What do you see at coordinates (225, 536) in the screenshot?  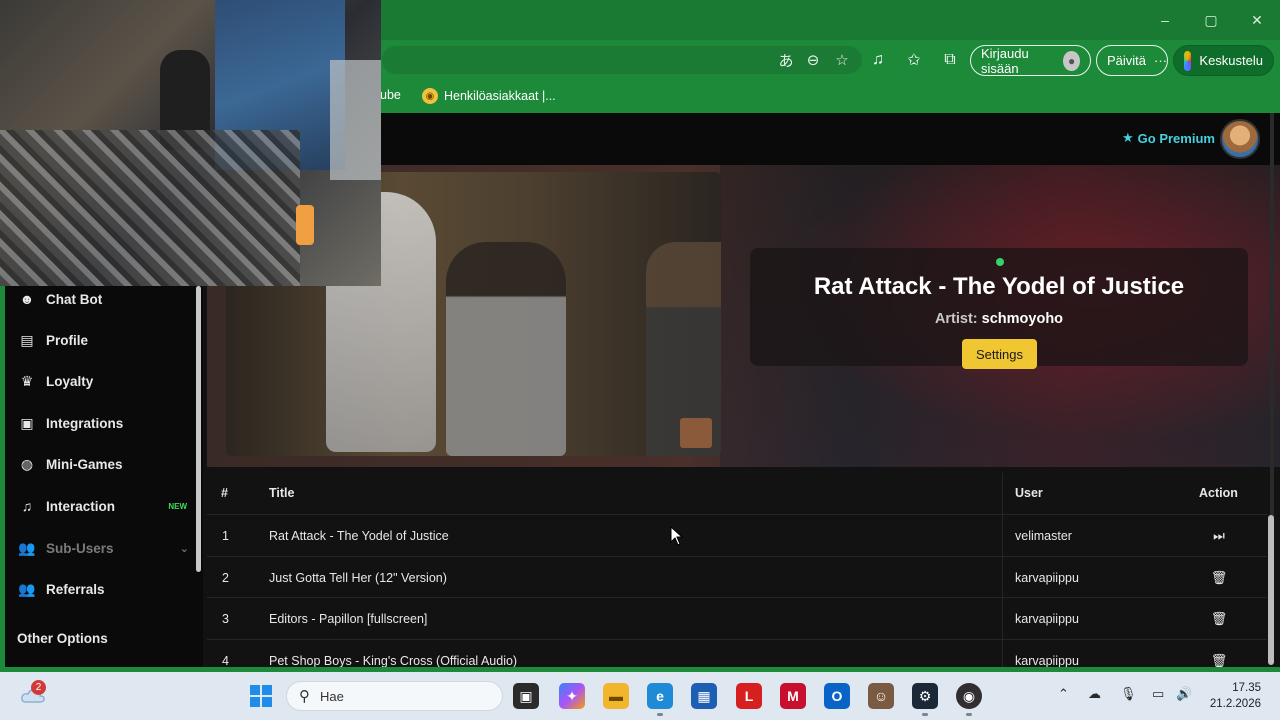 I see `row-number: 1` at bounding box center [225, 536].